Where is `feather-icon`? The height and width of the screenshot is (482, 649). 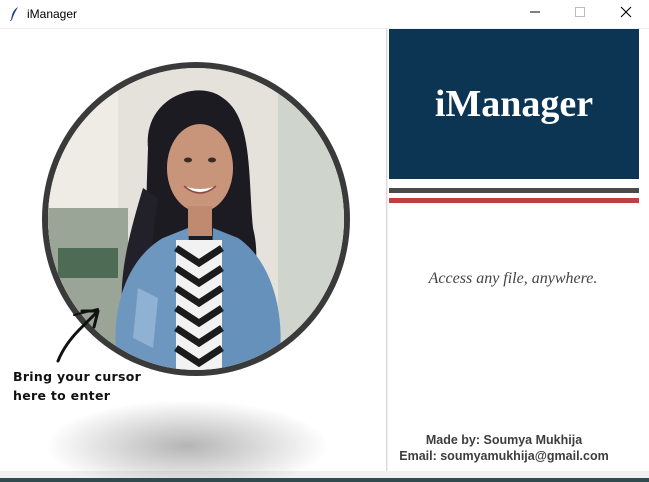 feather-icon is located at coordinates (15, 14).